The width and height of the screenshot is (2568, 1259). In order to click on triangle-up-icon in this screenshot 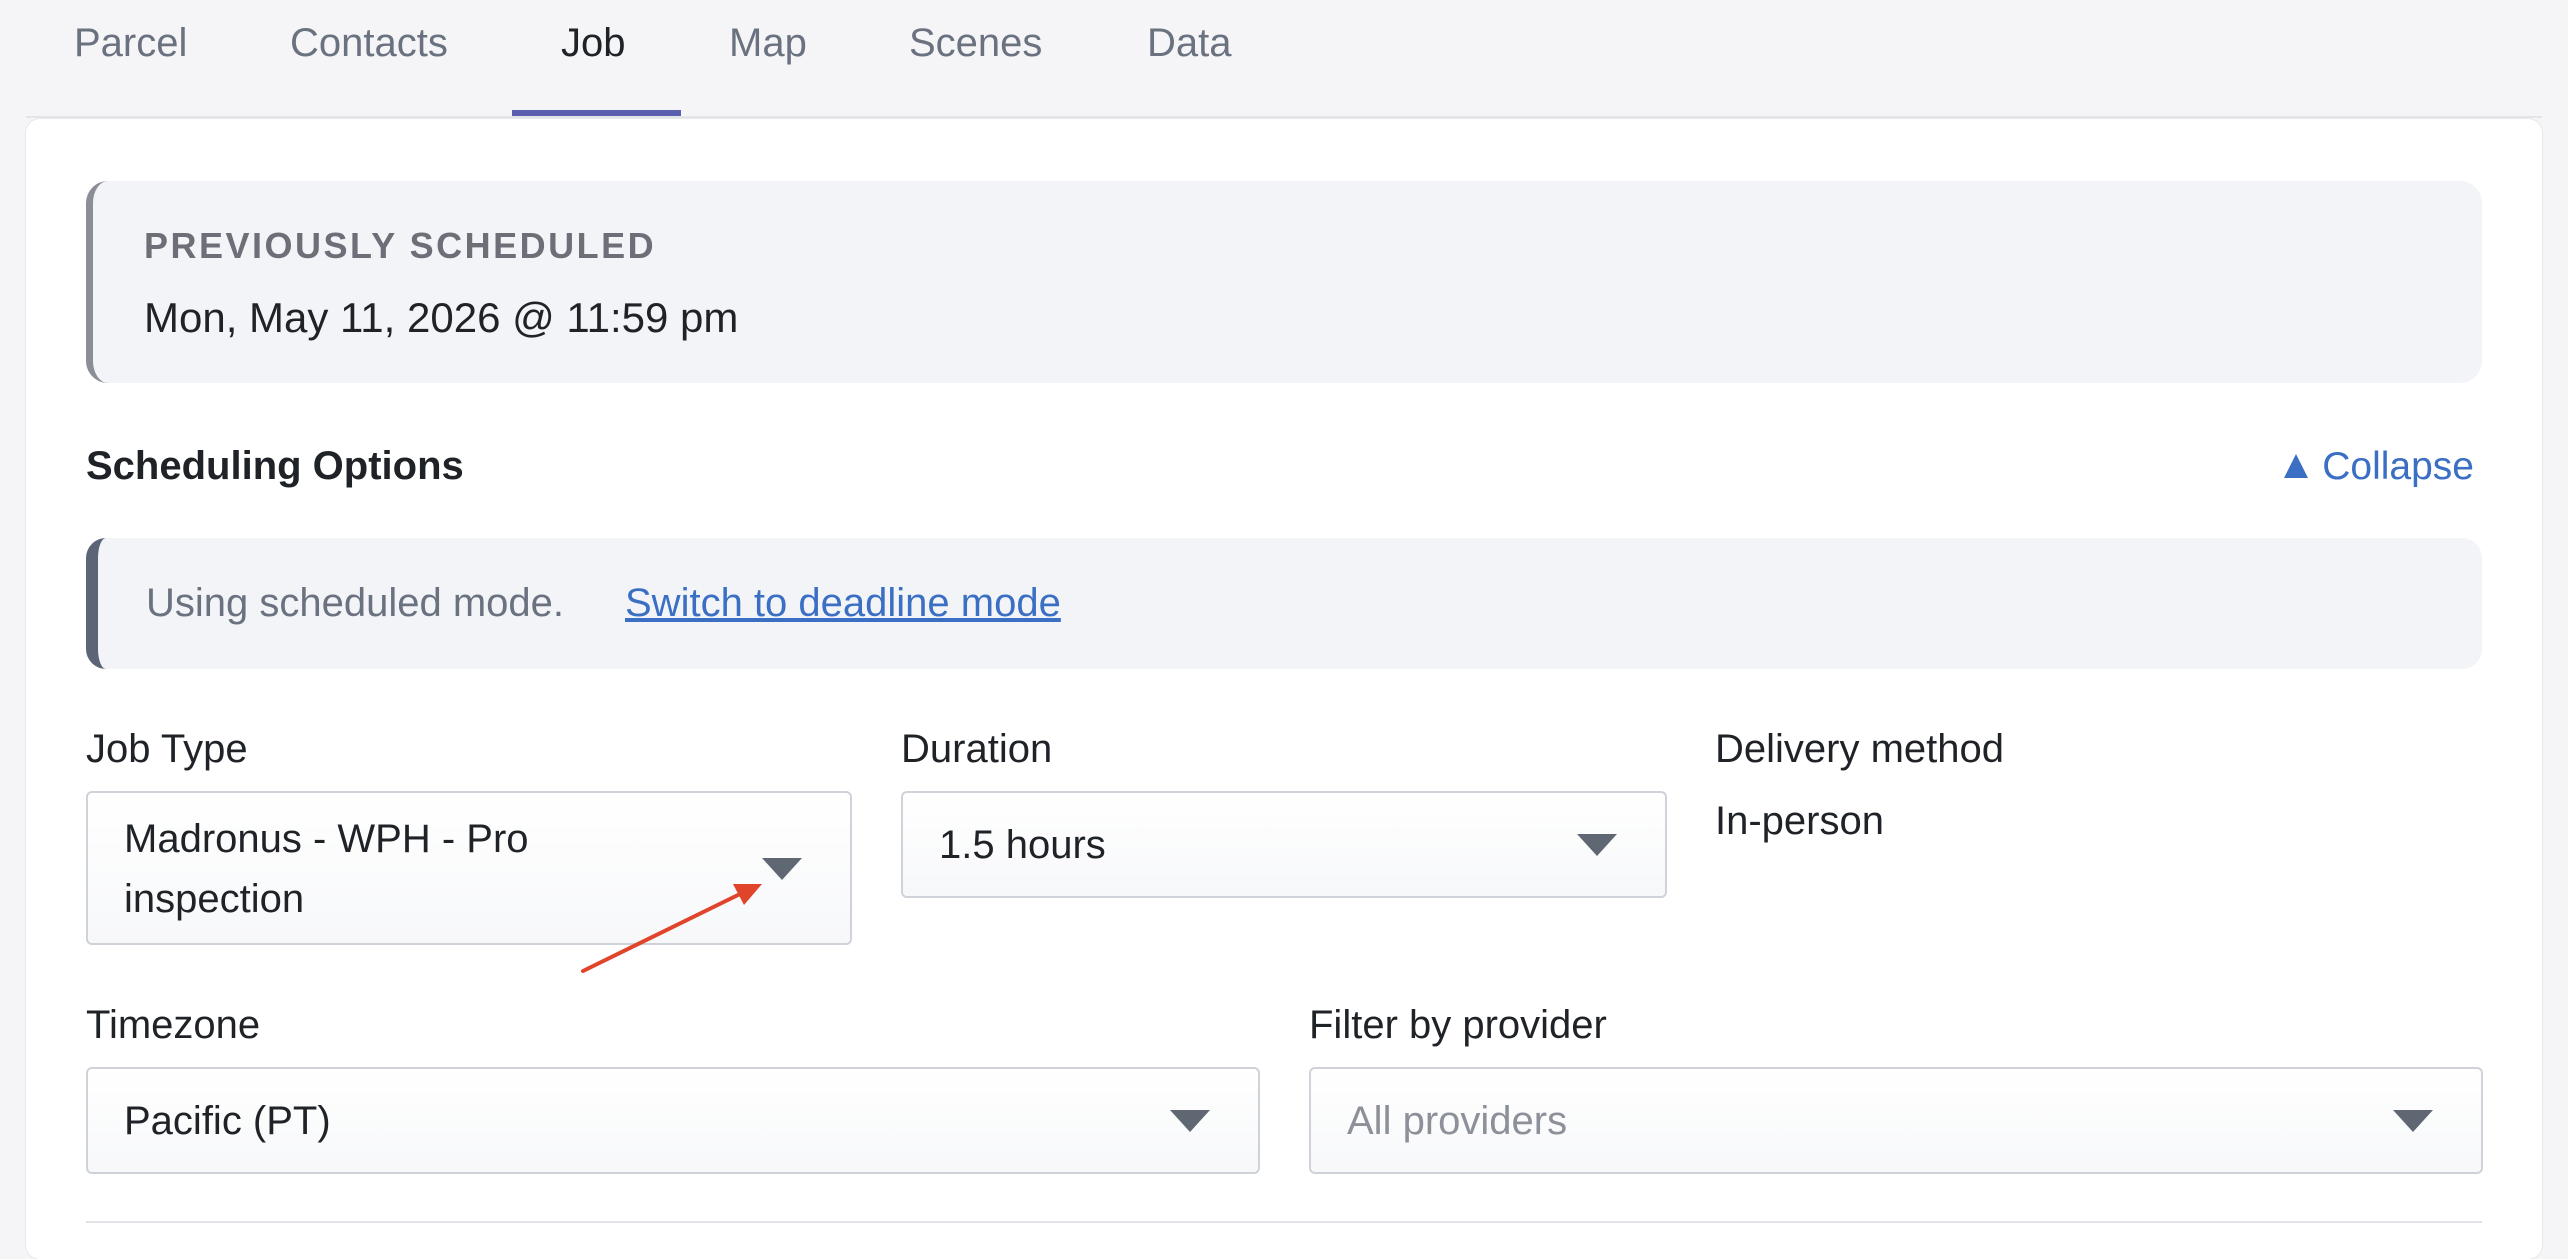, I will do `click(2296, 466)`.